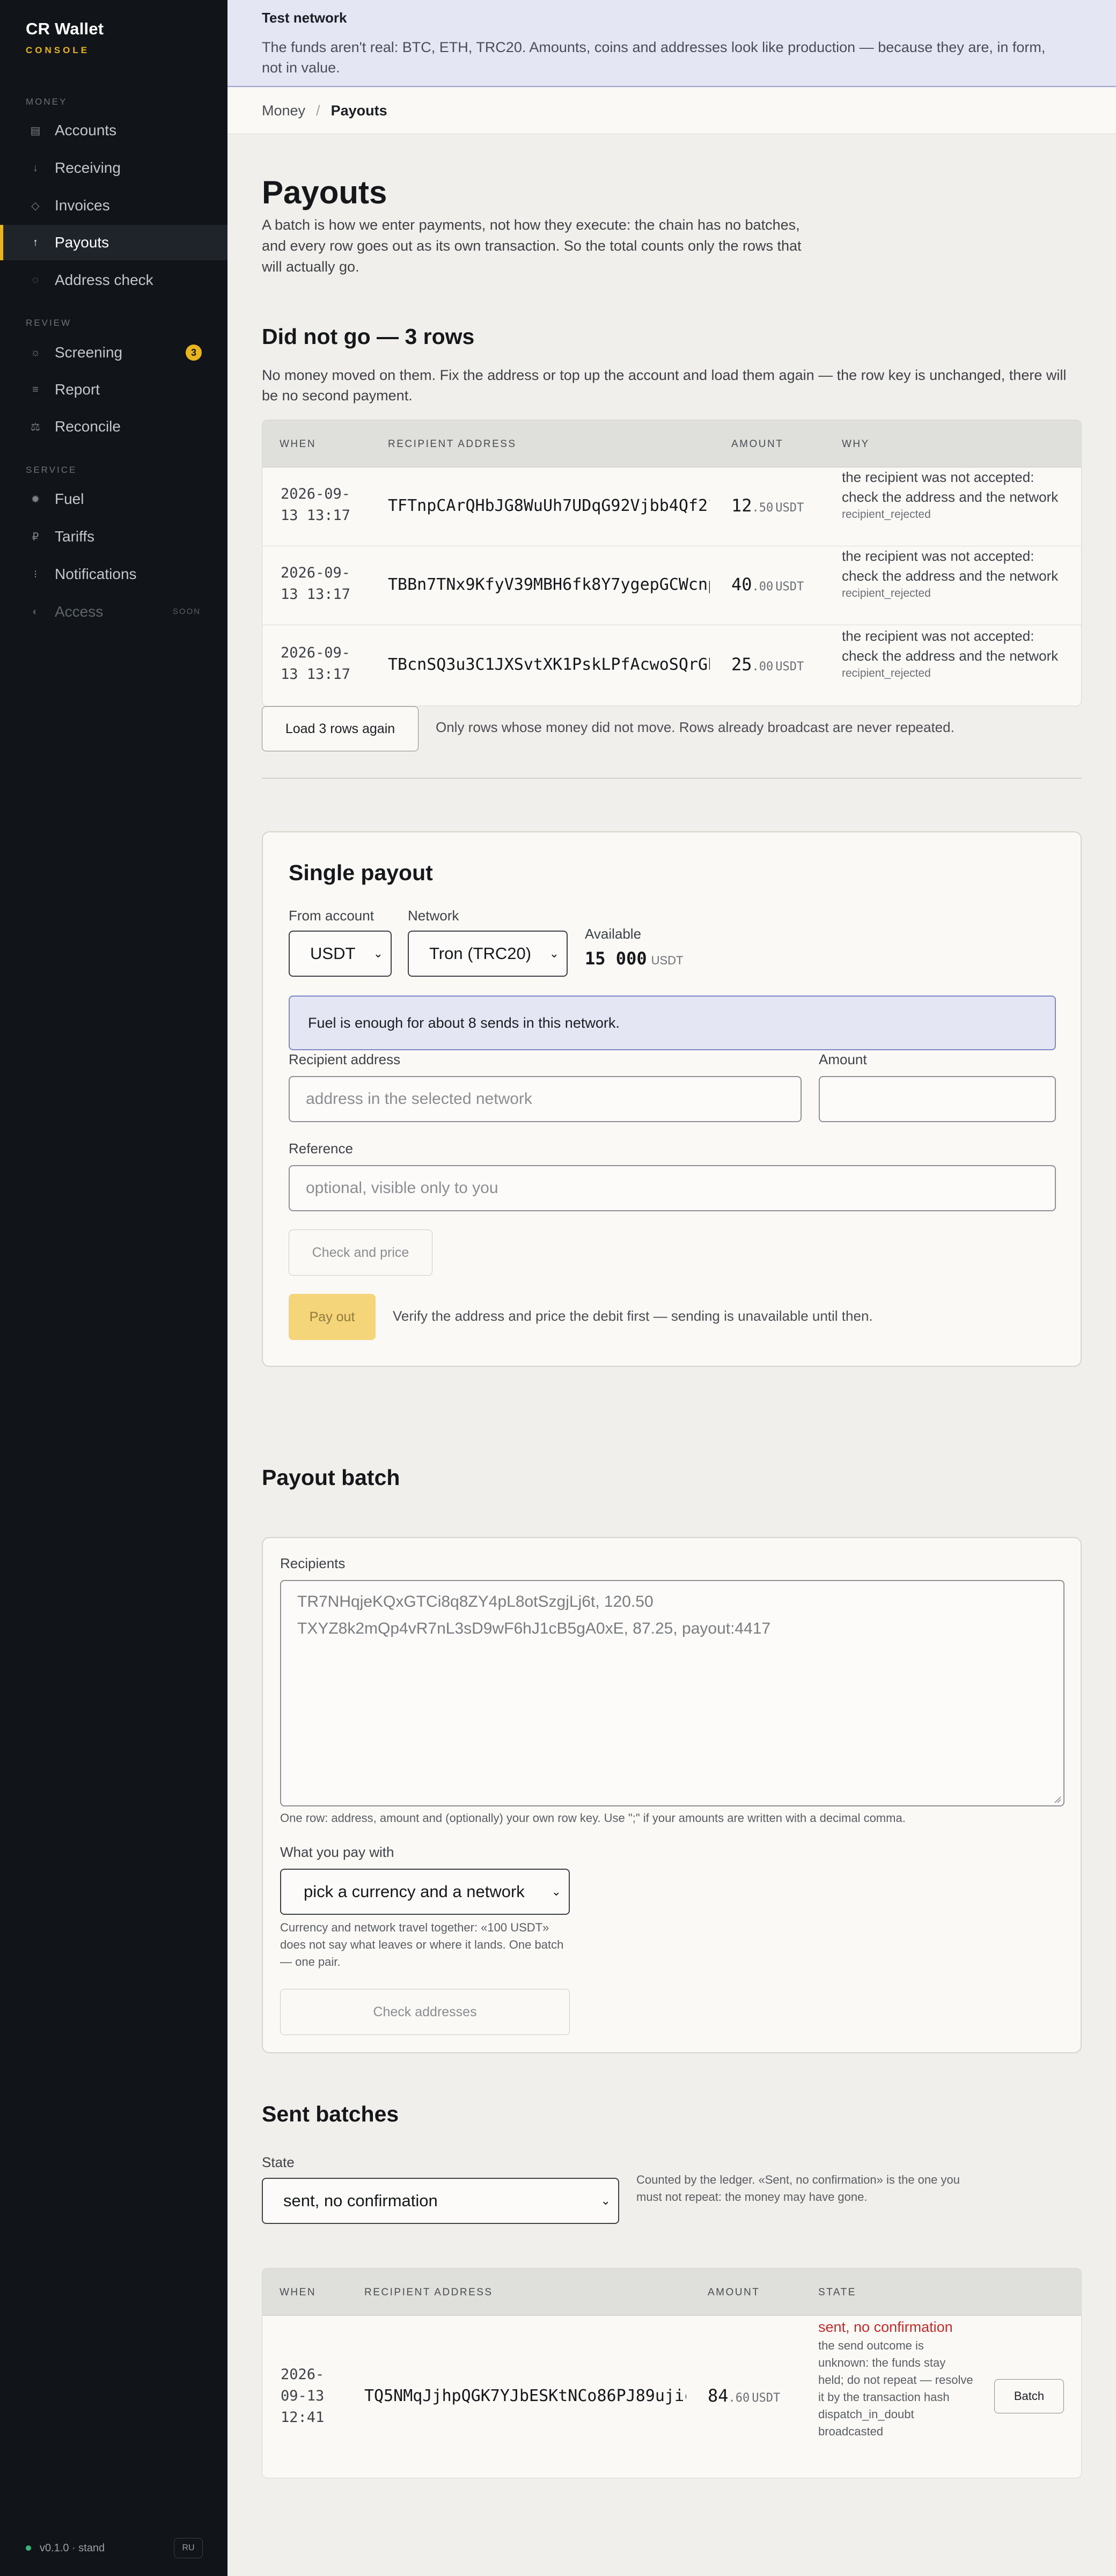 The height and width of the screenshot is (2576, 1116). I want to click on row-address: TFTnpCArQHbJG8WuUh7UDqG92Vjbb4Qf21, so click(549, 505).